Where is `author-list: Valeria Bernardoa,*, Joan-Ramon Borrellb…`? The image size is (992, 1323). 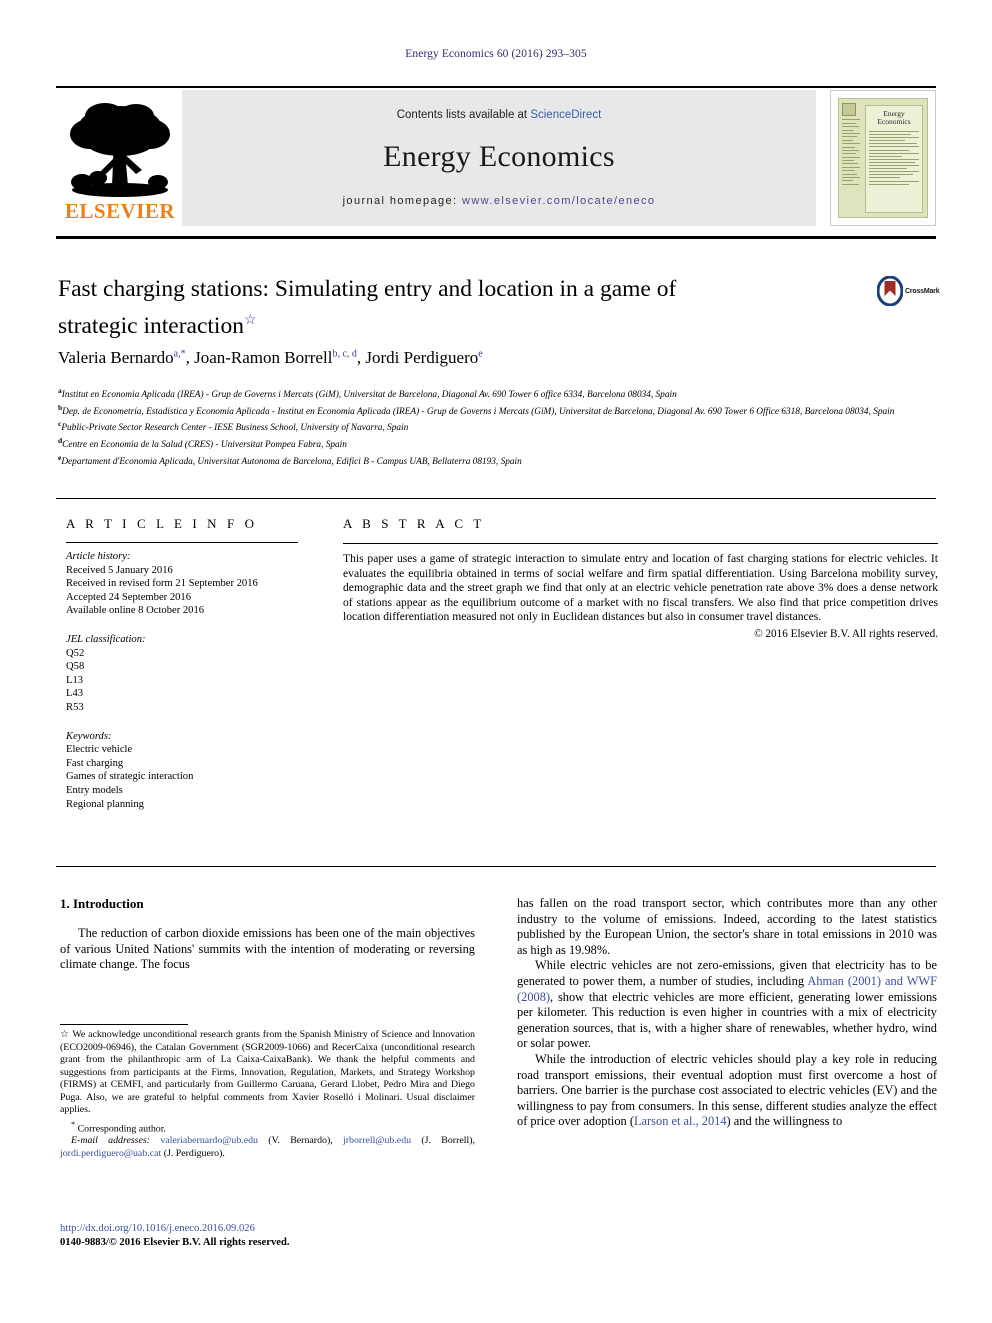
author-list: Valeria Bernardoa,*, Joan-Ramon Borrellb… is located at coordinates (458, 358).